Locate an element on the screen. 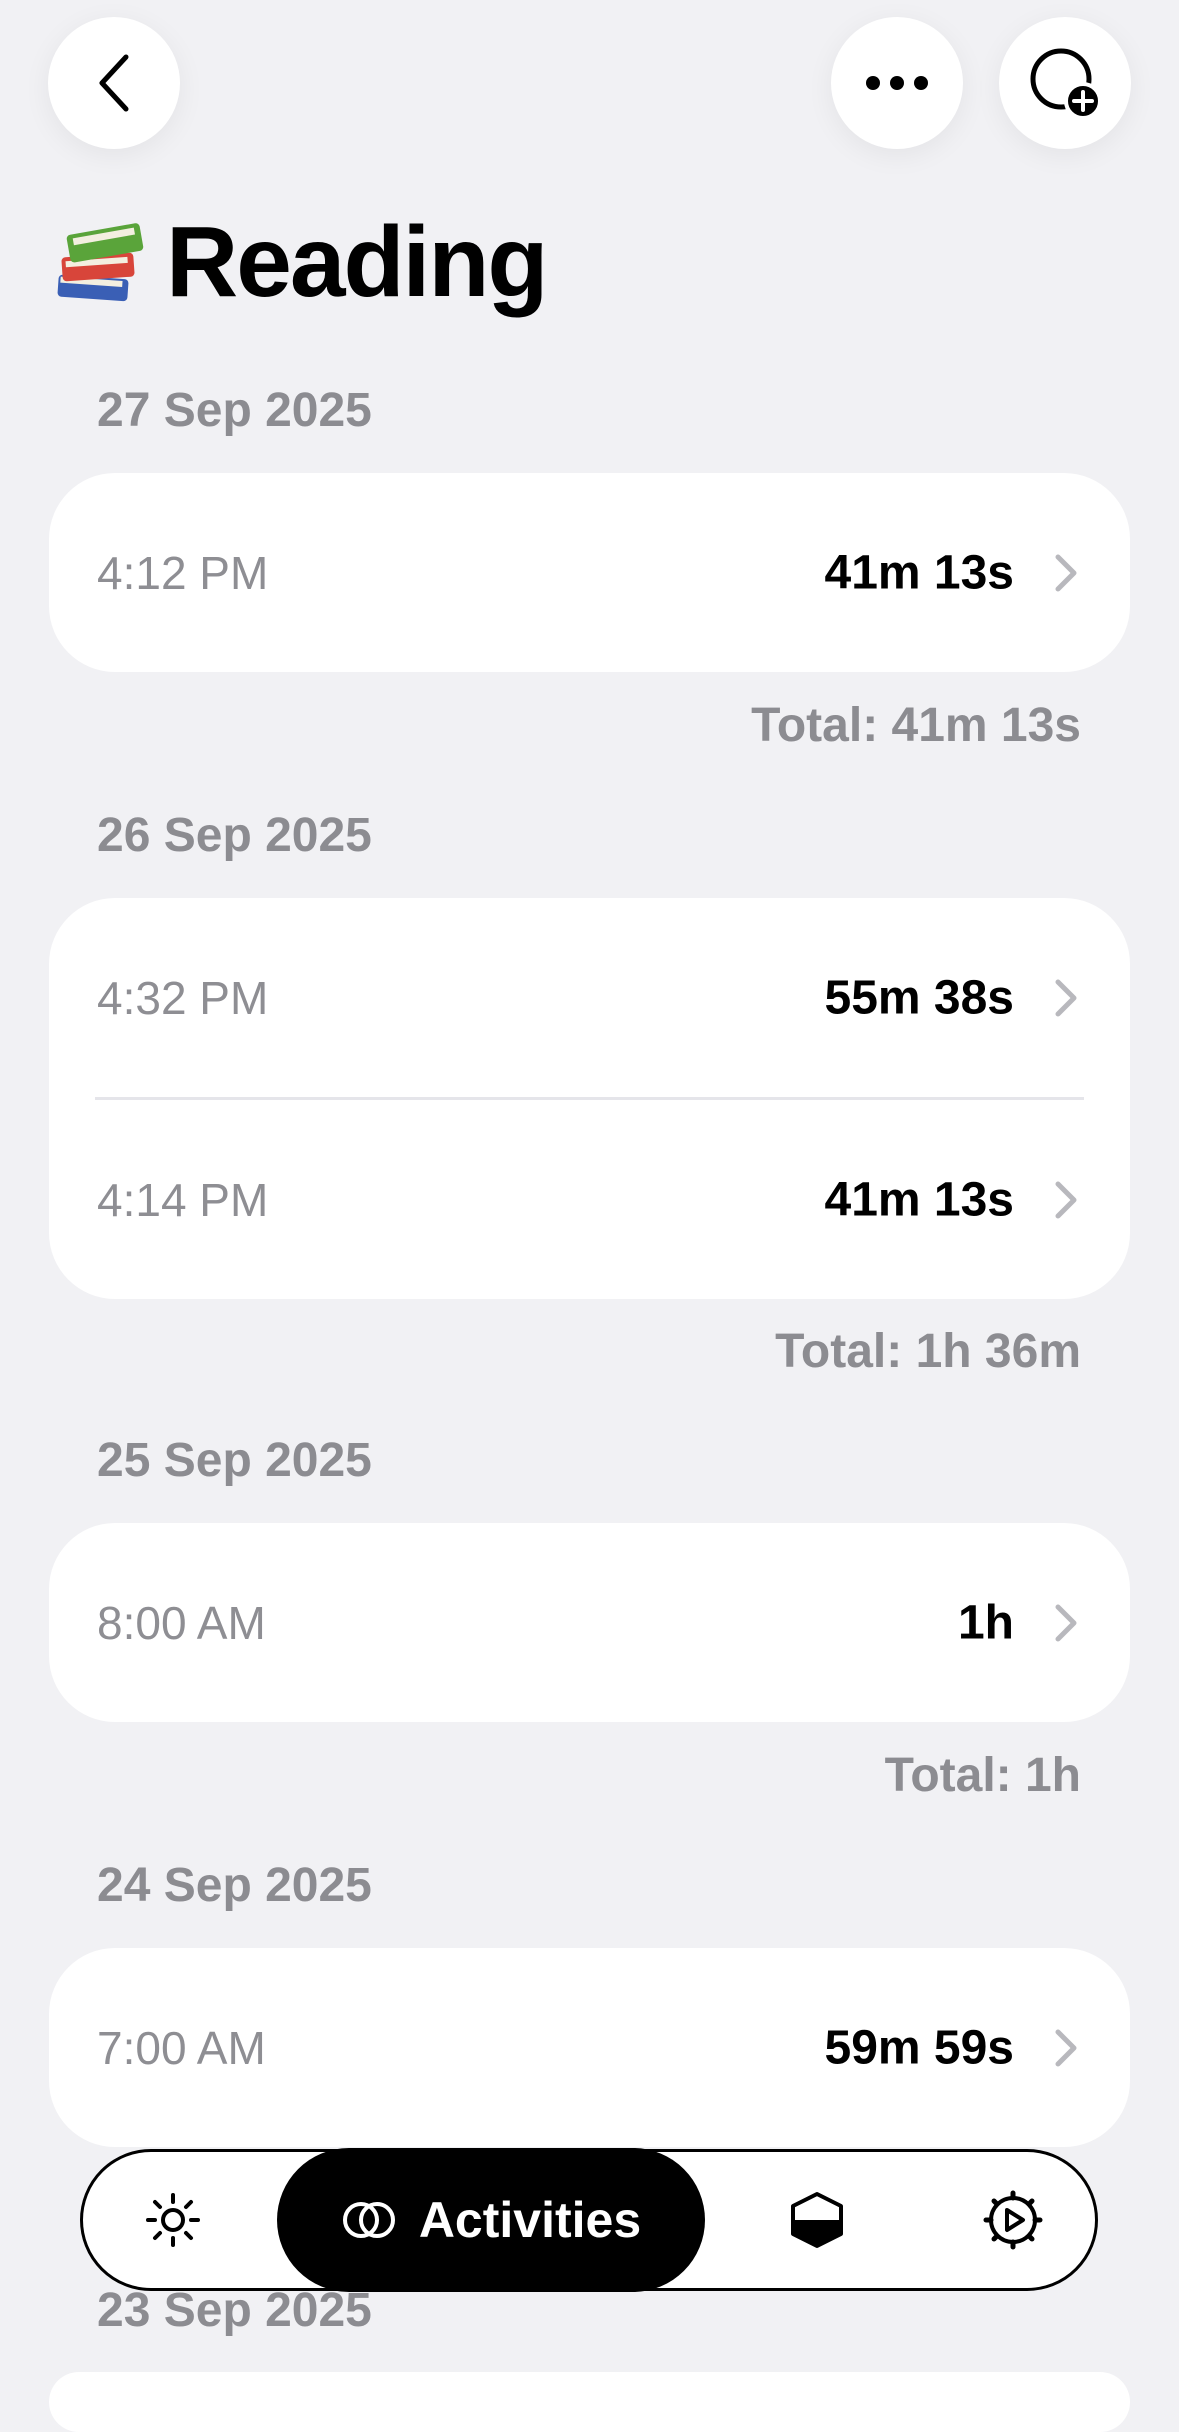 The width and height of the screenshot is (1179, 2432). tab-activities: Activities is located at coordinates (491, 2220).